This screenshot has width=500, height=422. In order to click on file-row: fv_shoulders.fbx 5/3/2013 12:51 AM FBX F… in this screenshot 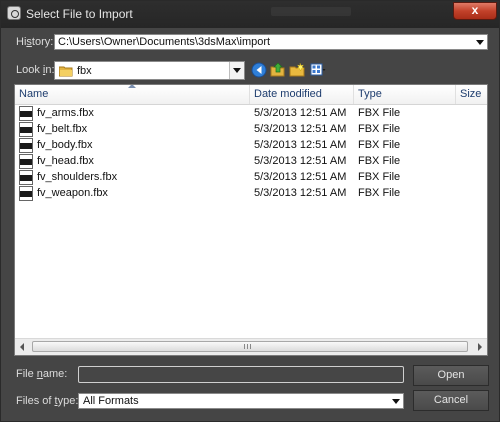, I will do `click(251, 178)`.